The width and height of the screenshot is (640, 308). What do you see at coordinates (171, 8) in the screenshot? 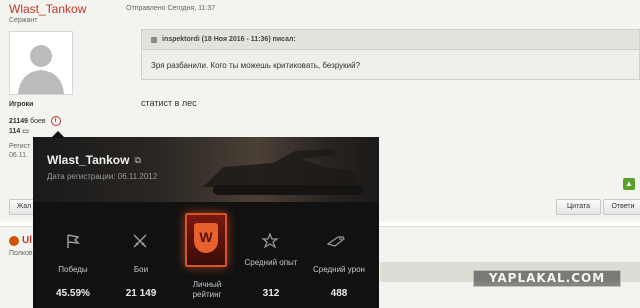
I see `post-timestamp: Отправлено Сегодня, 11:37` at bounding box center [171, 8].